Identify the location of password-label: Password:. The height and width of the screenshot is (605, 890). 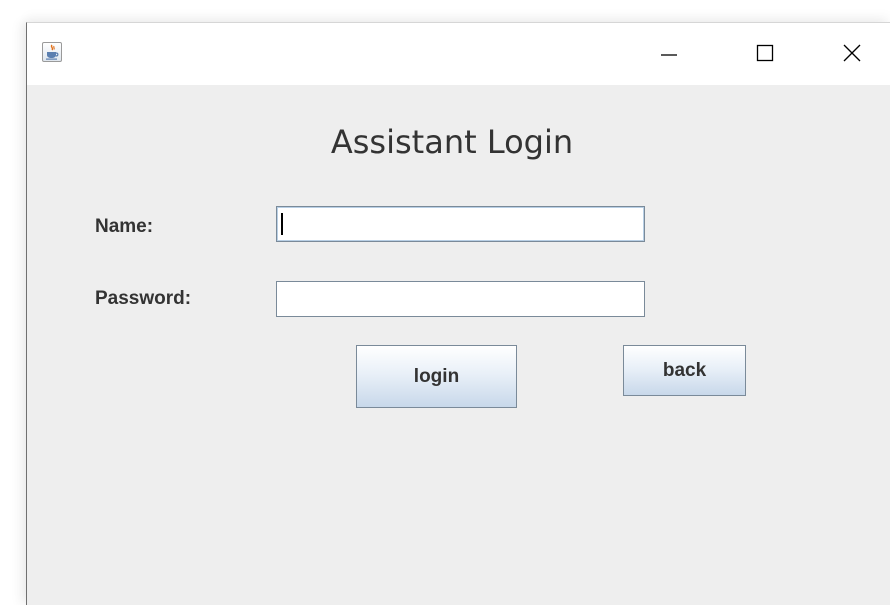
(143, 298).